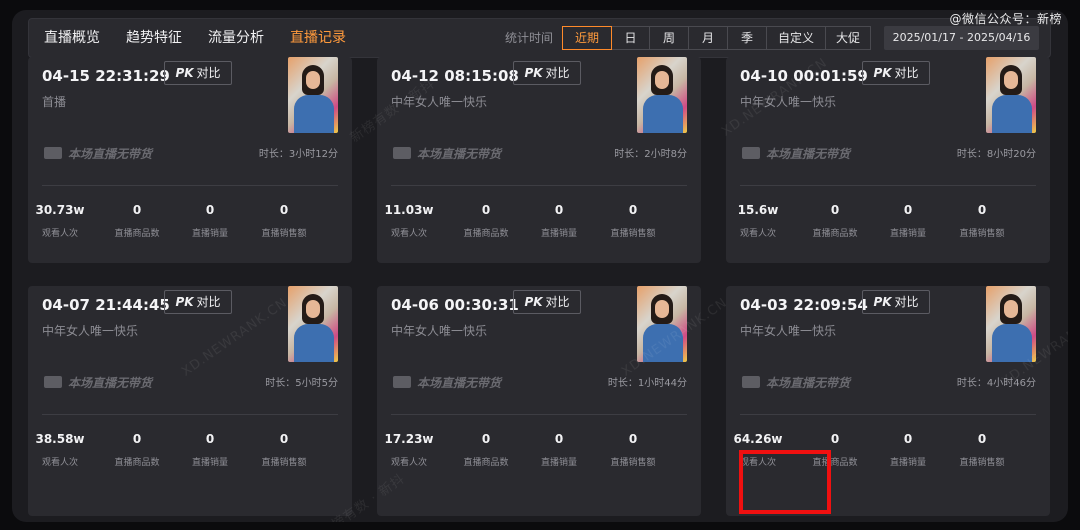 The image size is (1080, 530). I want to click on live-start-datetime: 04-15 22:31:29, so click(106, 76).